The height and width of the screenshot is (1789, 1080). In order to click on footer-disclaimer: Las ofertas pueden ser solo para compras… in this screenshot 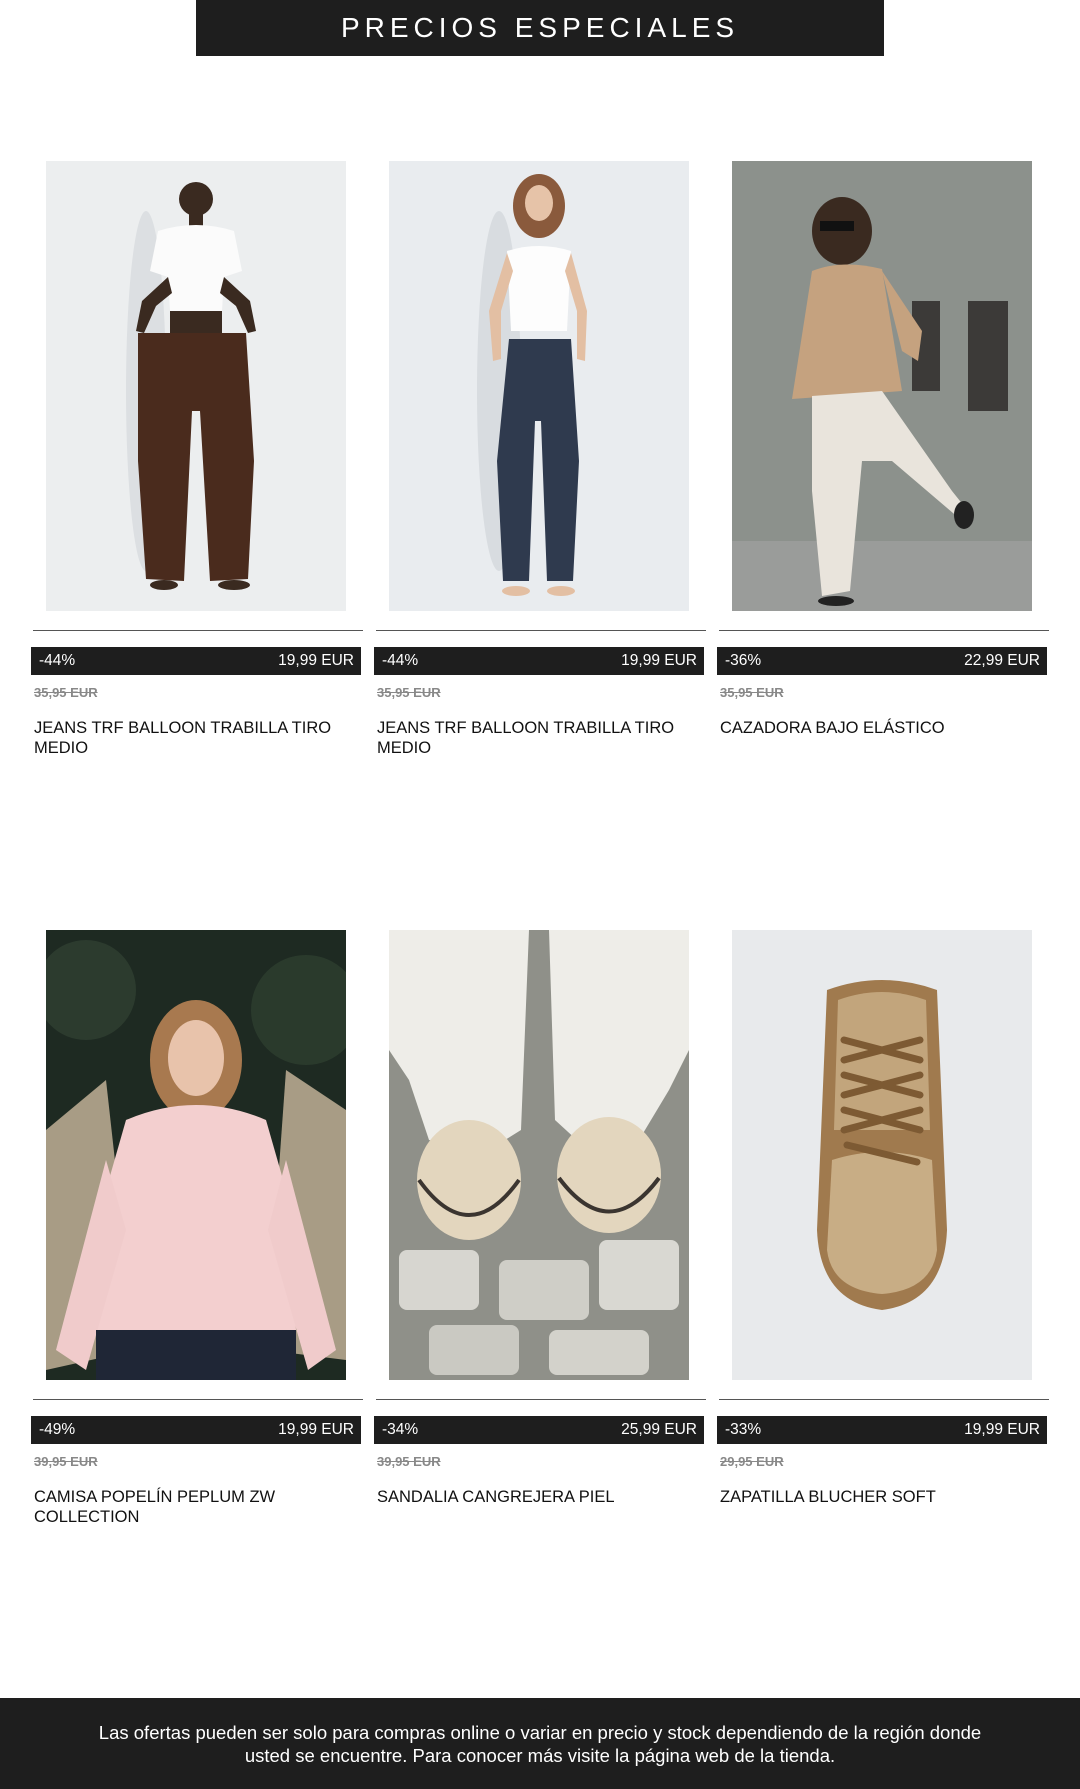, I will do `click(540, 1743)`.